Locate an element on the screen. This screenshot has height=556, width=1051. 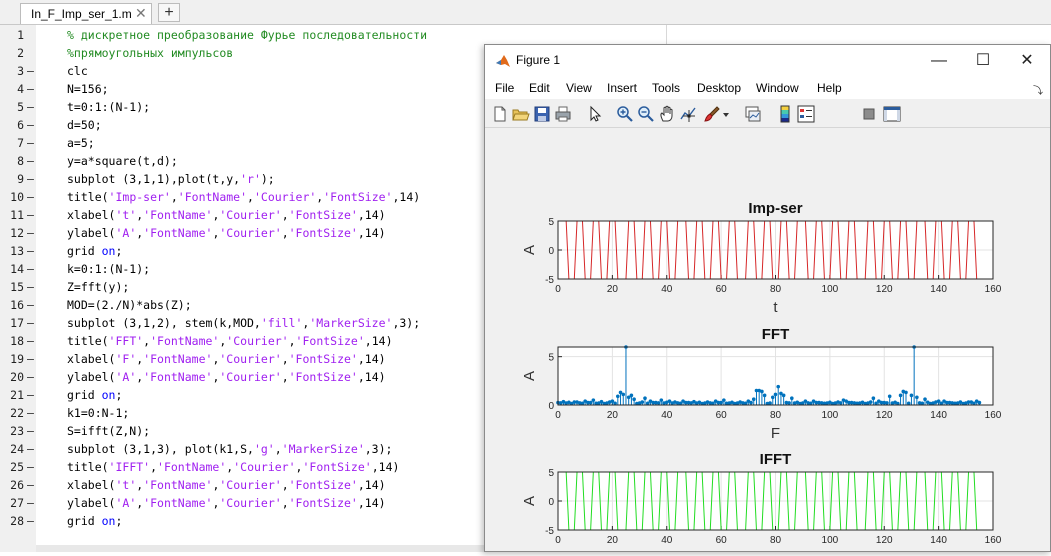
code-line: 28– grid on; is located at coordinates (240, 521).